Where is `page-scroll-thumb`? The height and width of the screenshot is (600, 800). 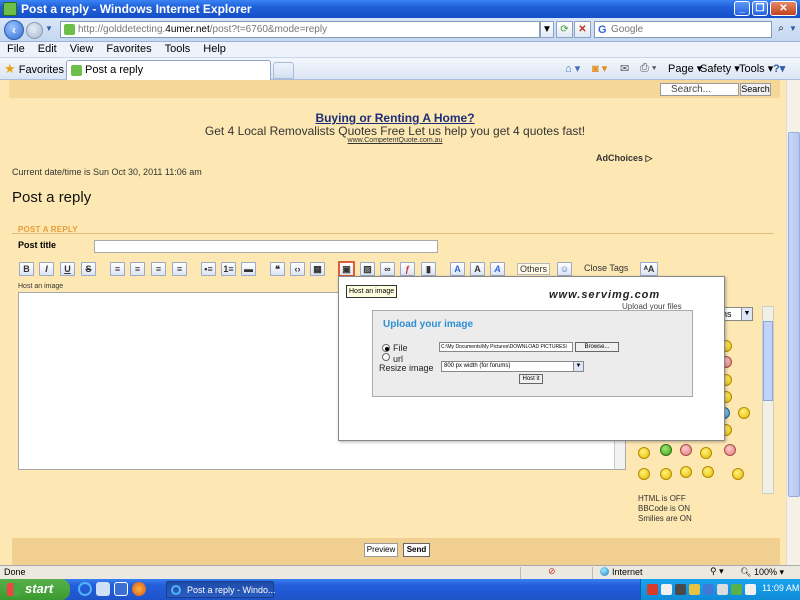 page-scroll-thumb is located at coordinates (794, 314).